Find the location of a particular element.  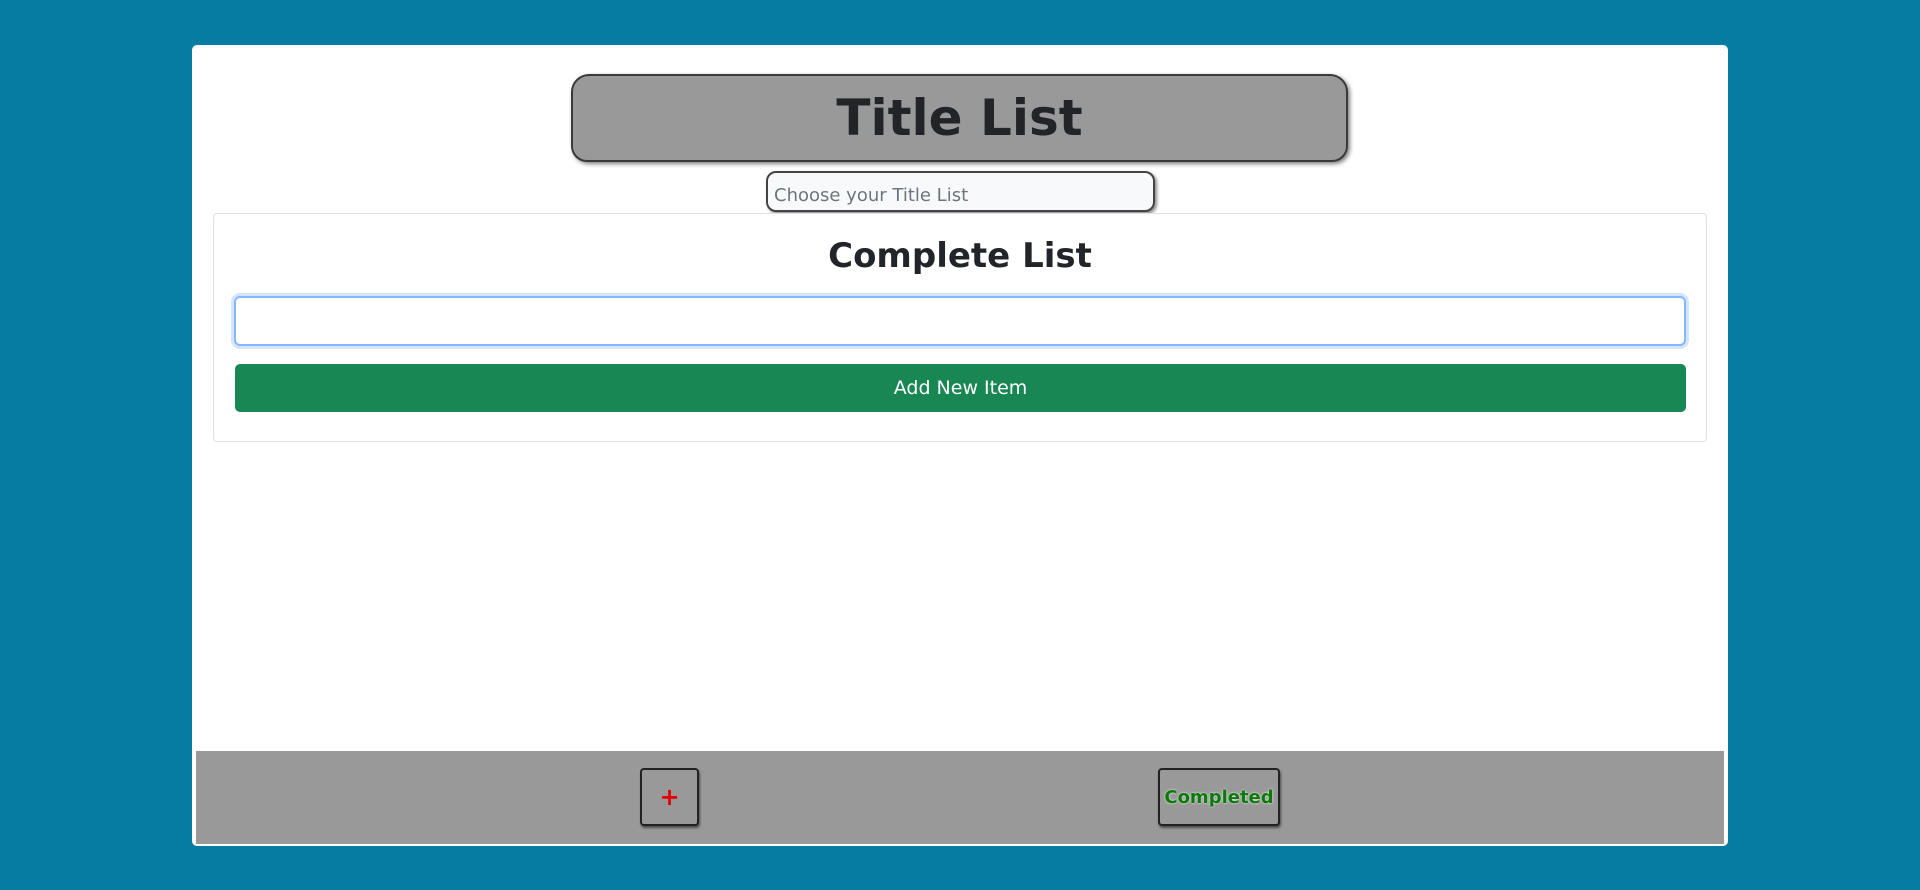

title-banner: Title List is located at coordinates (959, 118).